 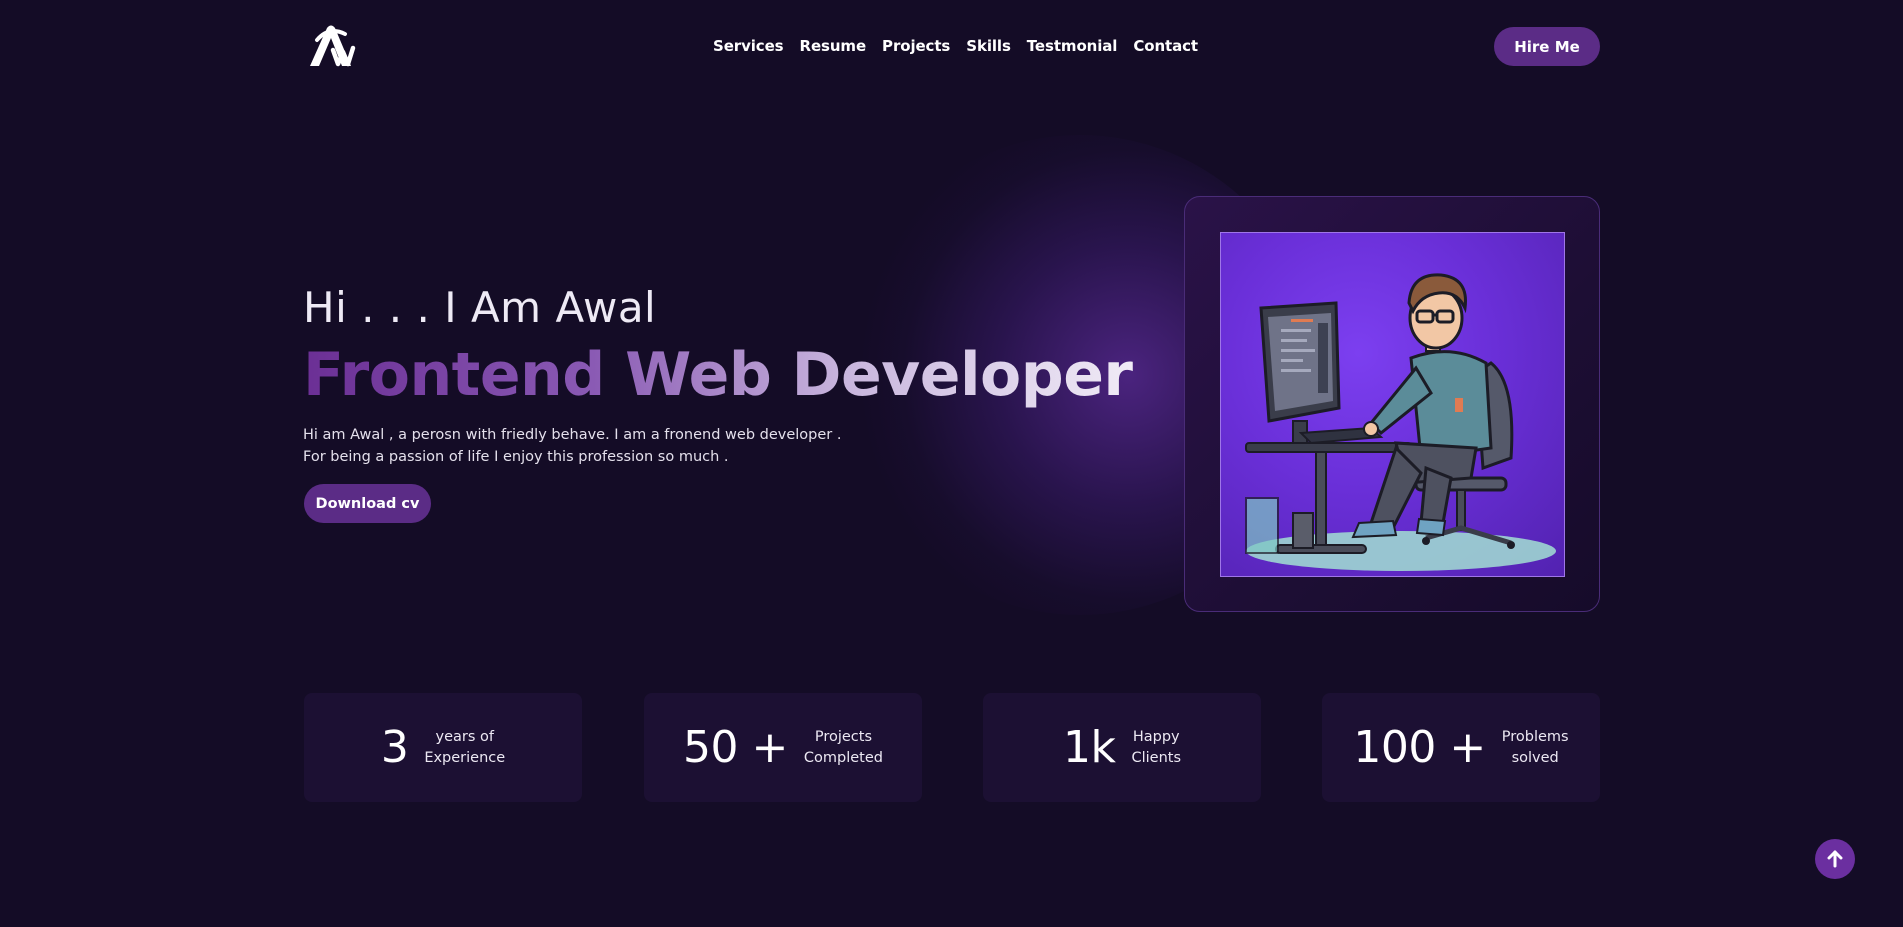 I want to click on hero-role-title: Frontend Web Developer, so click(x=718, y=375).